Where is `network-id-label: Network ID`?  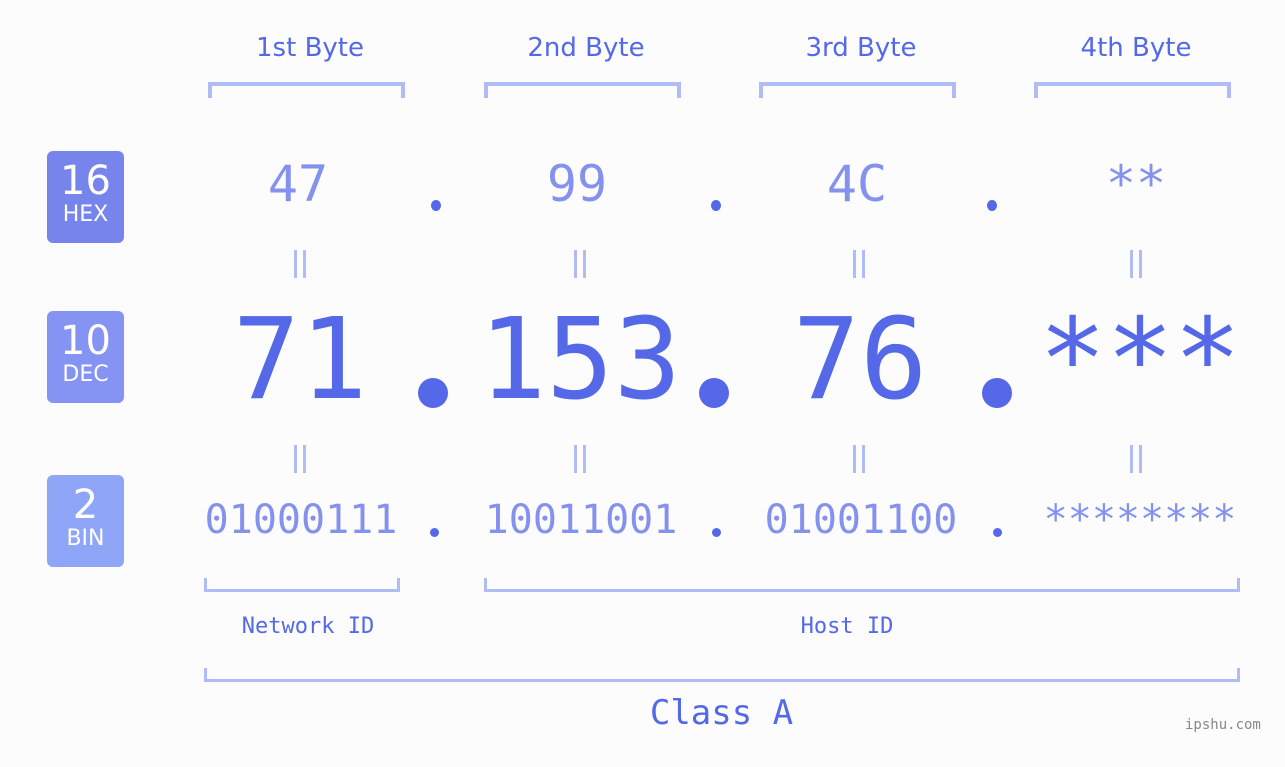 network-id-label: Network ID is located at coordinates (308, 626).